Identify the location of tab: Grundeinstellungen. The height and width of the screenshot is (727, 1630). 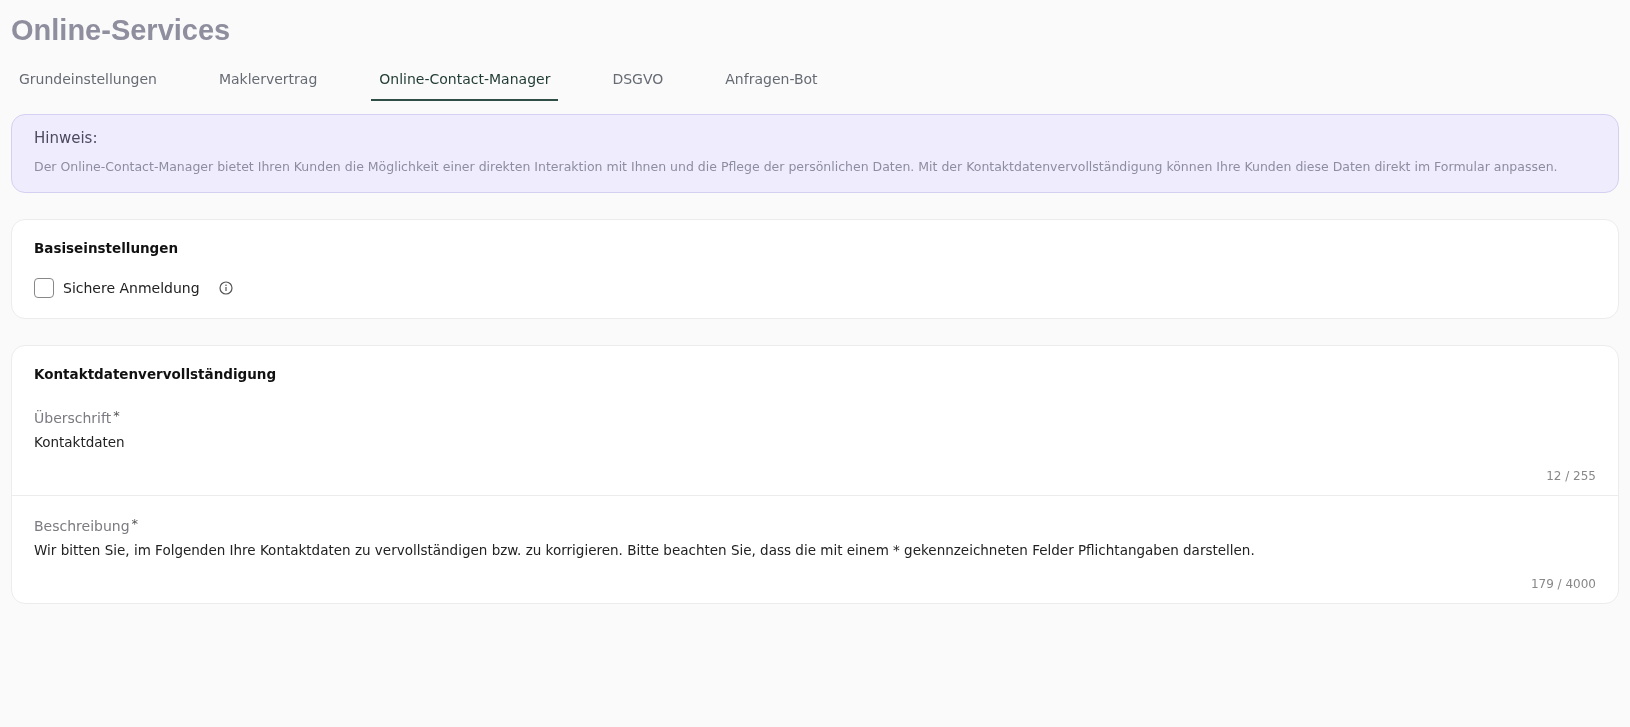
(88, 82).